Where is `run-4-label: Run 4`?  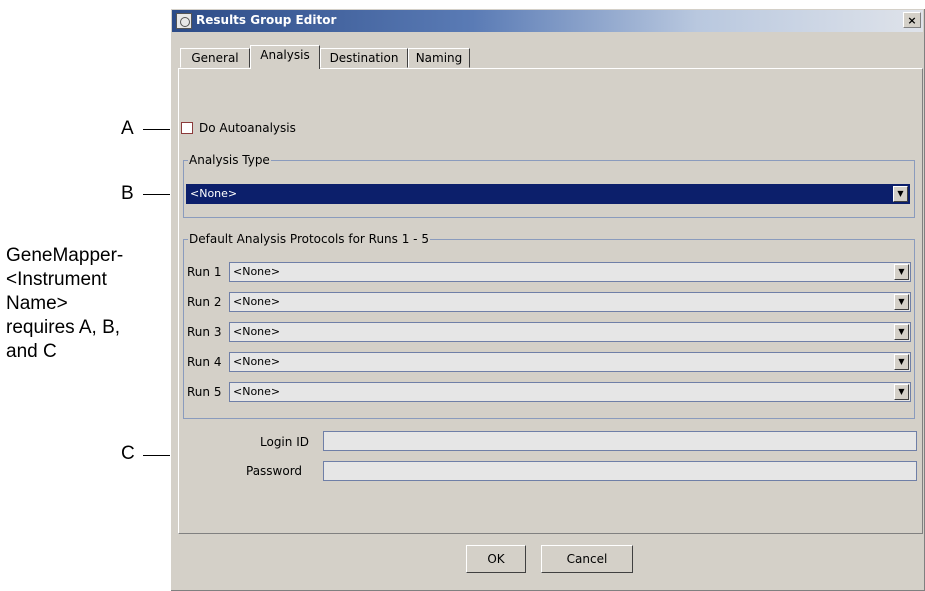 run-4-label: Run 4 is located at coordinates (204, 362).